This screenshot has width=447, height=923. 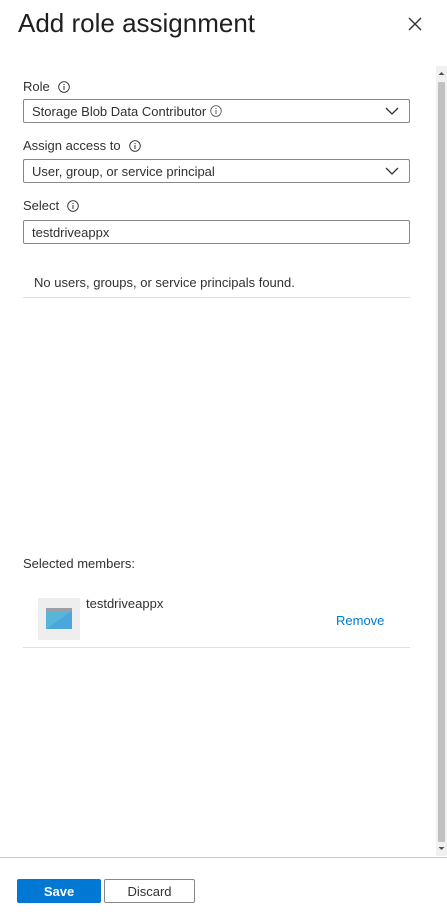 I want to click on remove-member-link: Remove, so click(x=360, y=620).